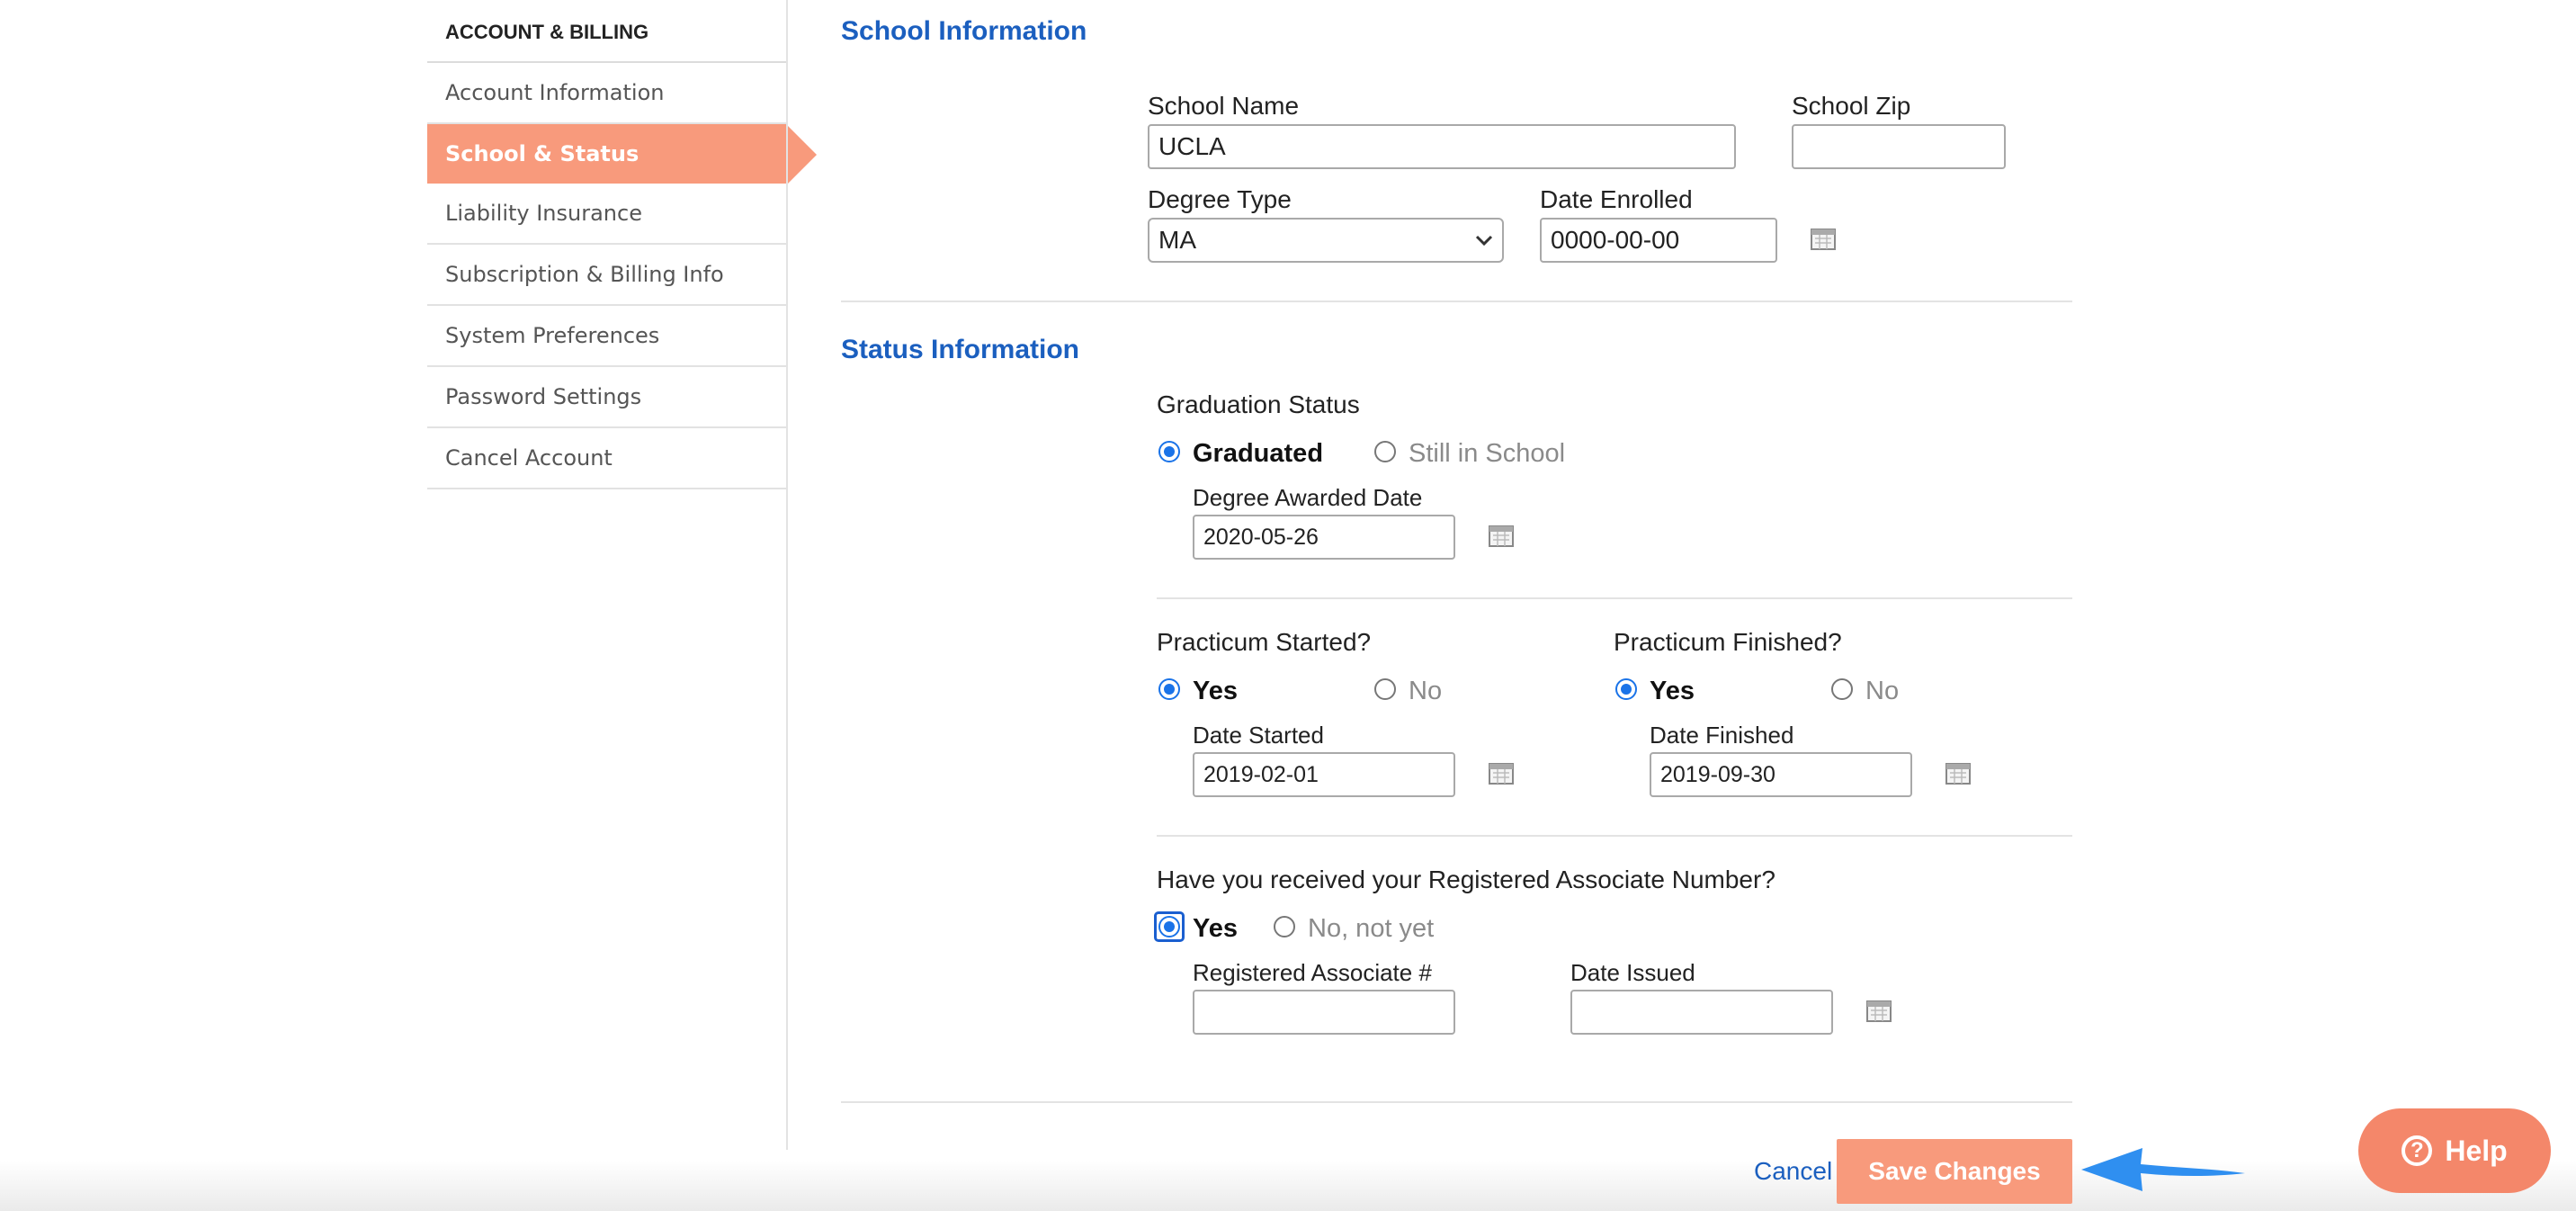  What do you see at coordinates (1426, 691) in the screenshot?
I see `practicum-started-no-label: No` at bounding box center [1426, 691].